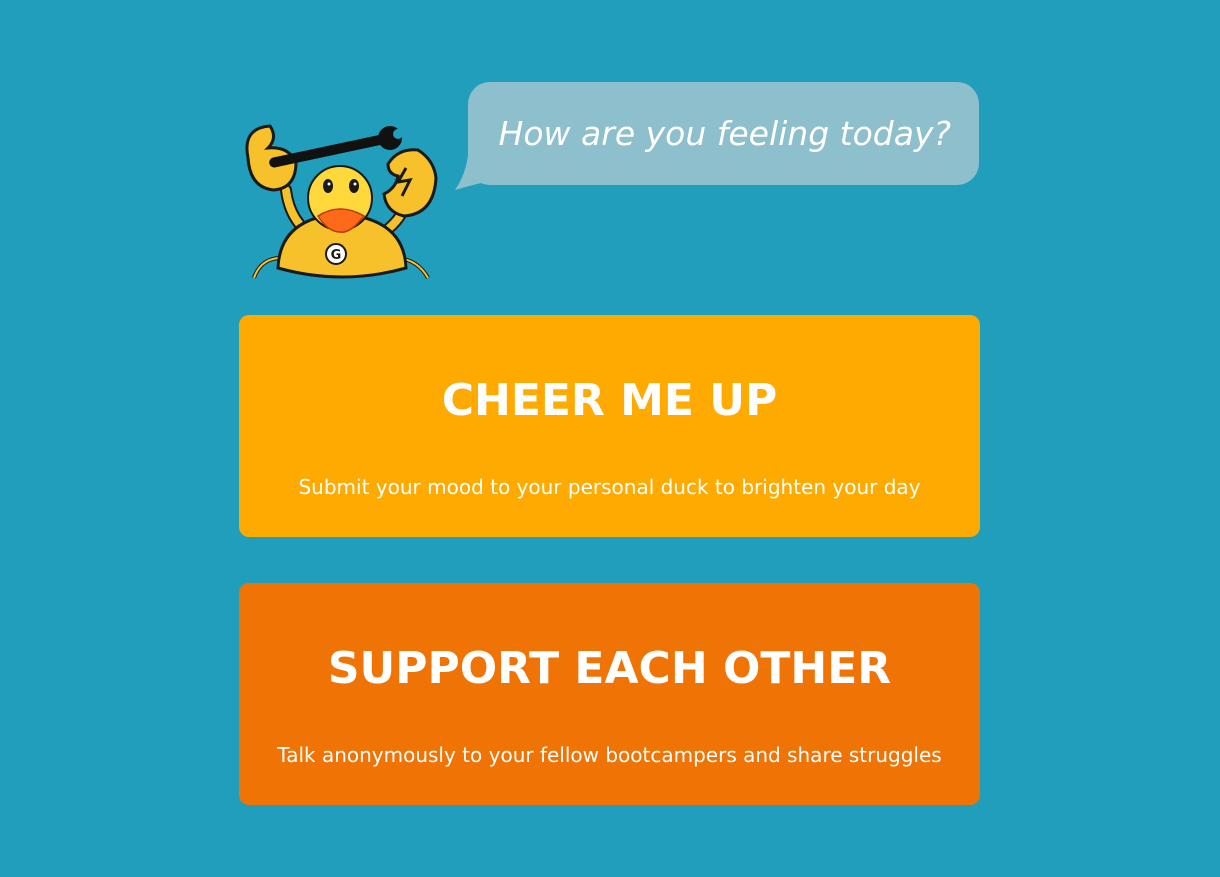 The height and width of the screenshot is (877, 1220). I want to click on greeting-question: How are you feeling today?, so click(724, 133).